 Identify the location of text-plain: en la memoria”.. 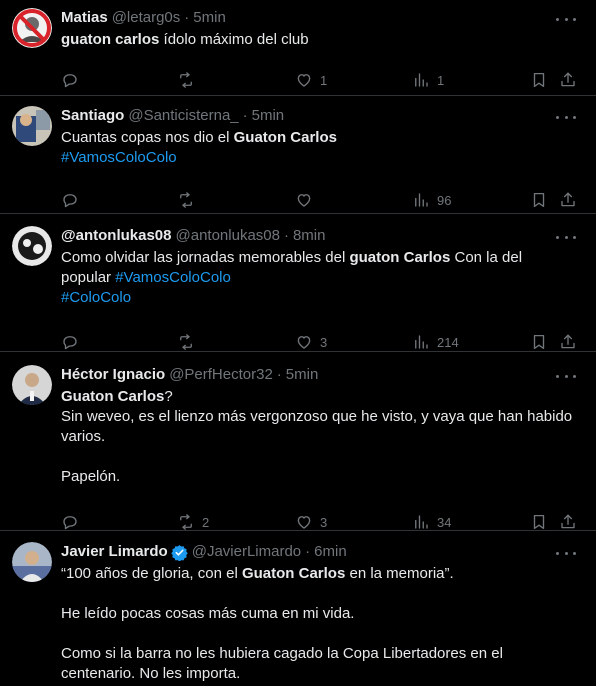
(399, 573).